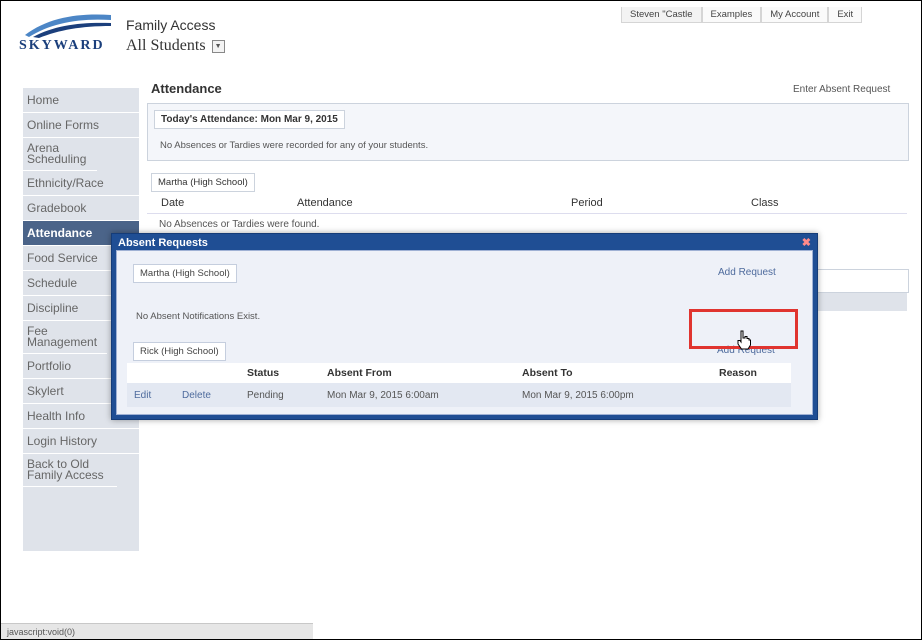 This screenshot has width=922, height=640. I want to click on app-title: Family Access, so click(171, 25).